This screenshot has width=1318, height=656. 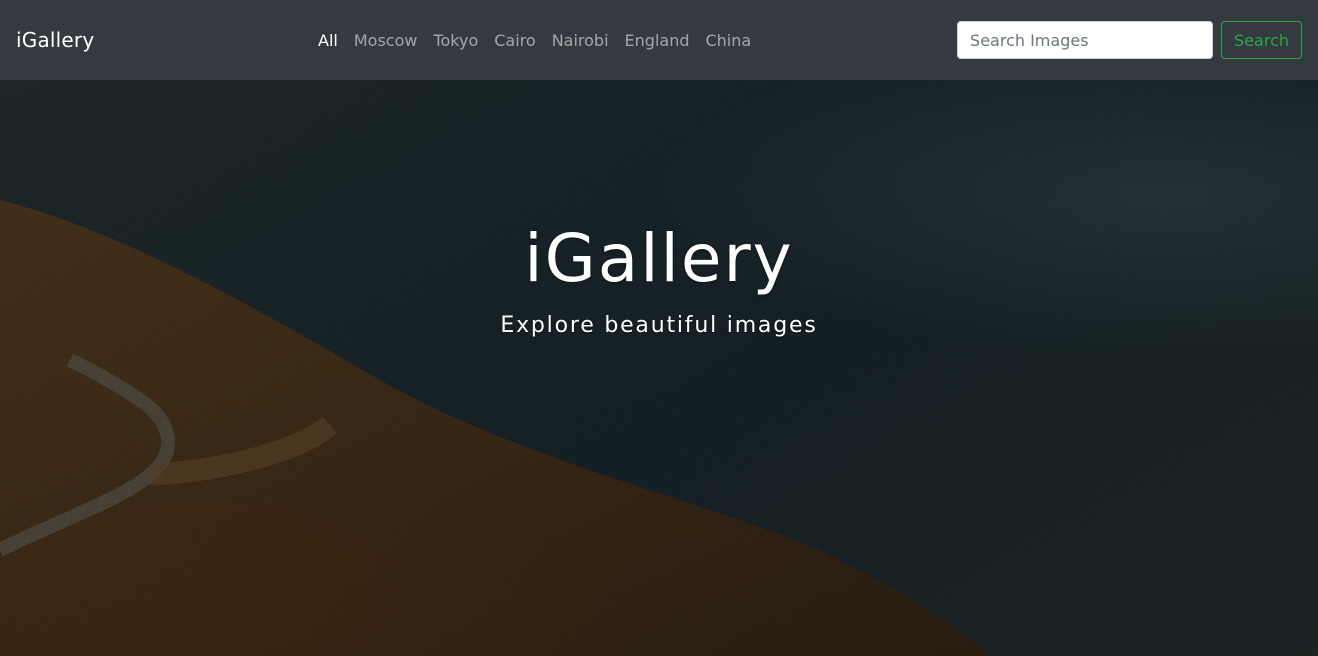 What do you see at coordinates (514, 40) in the screenshot?
I see `nav-link-cairo: Cairo` at bounding box center [514, 40].